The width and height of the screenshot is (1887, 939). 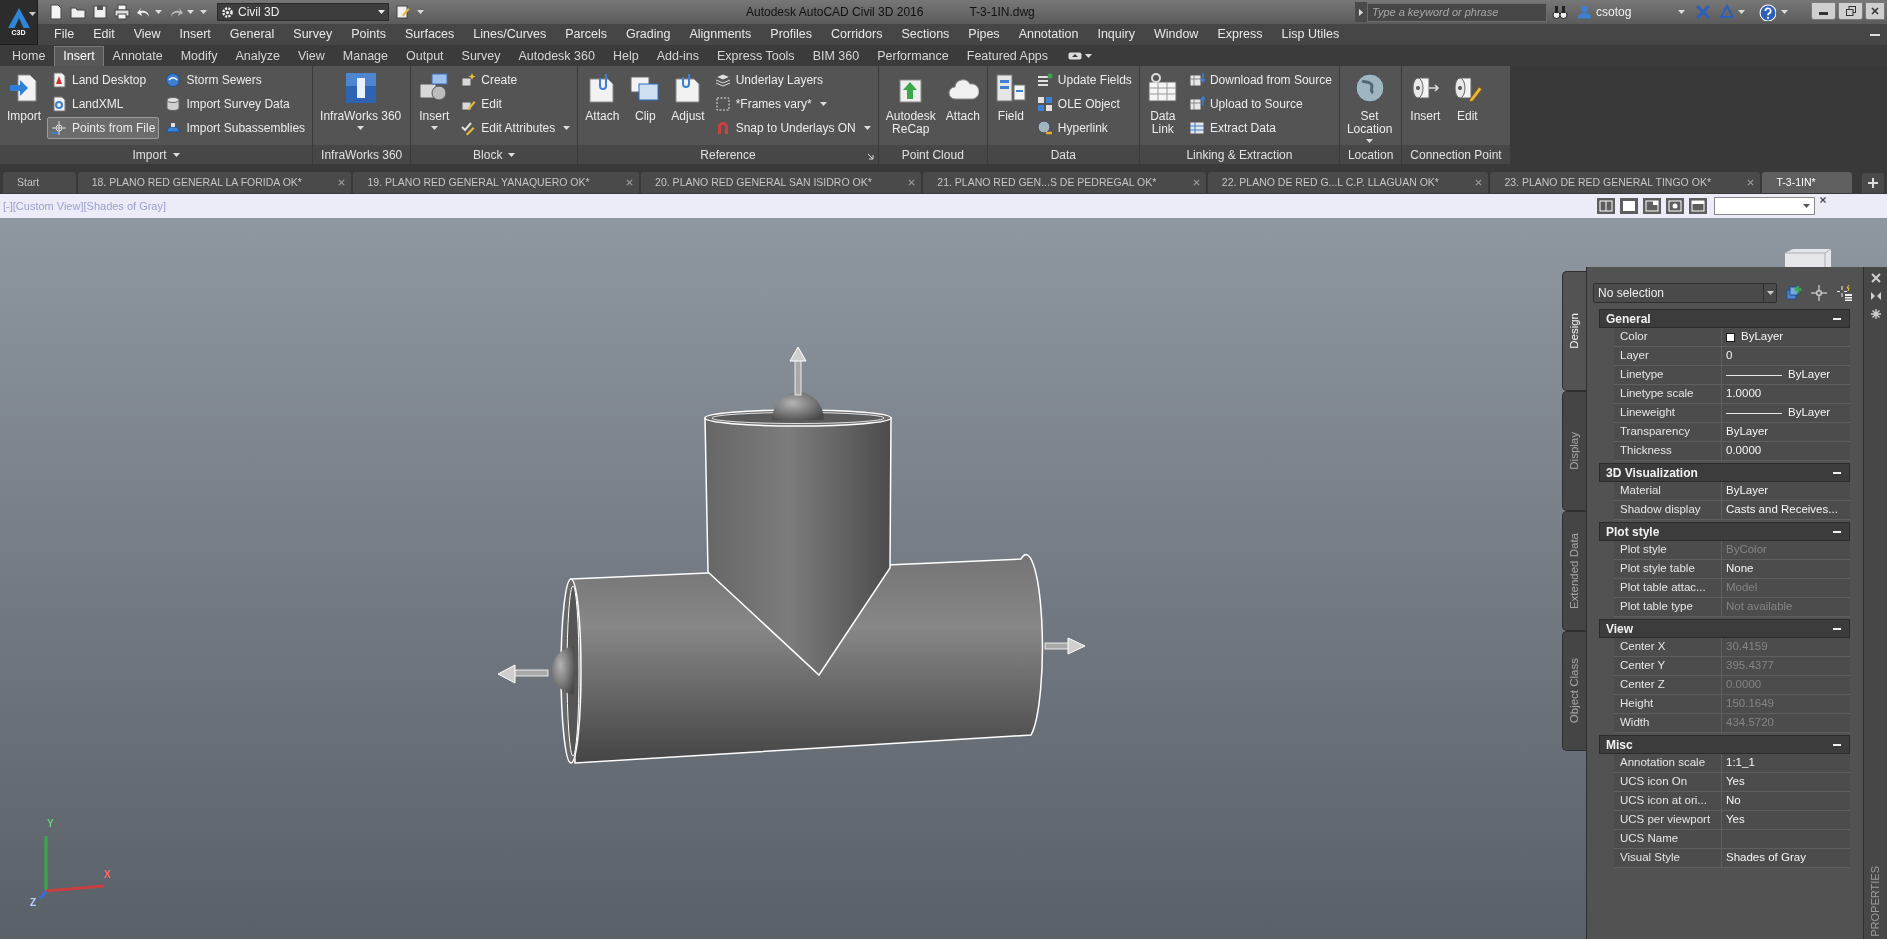 I want to click on section-header: Misc, so click(x=1724, y=744).